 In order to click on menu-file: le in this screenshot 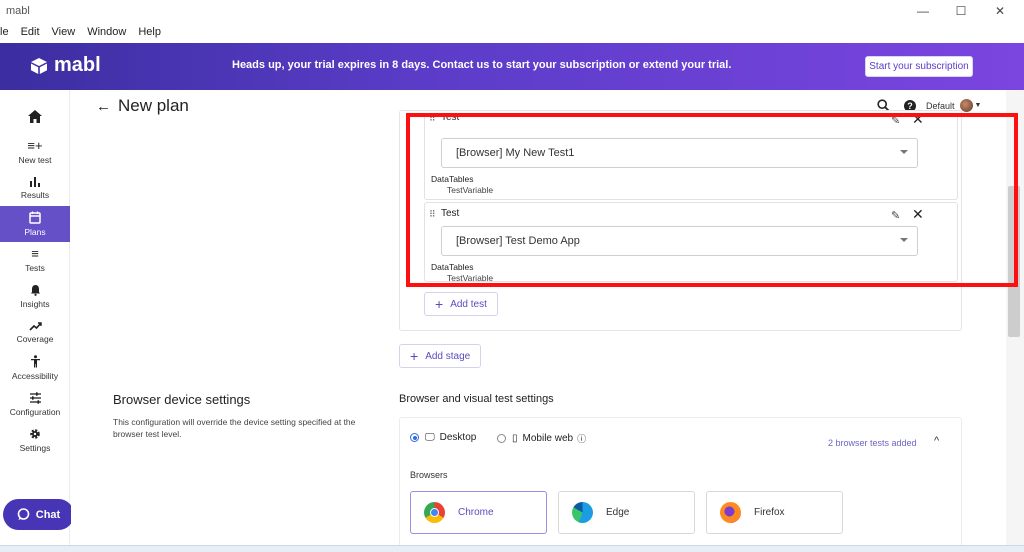, I will do `click(4, 32)`.